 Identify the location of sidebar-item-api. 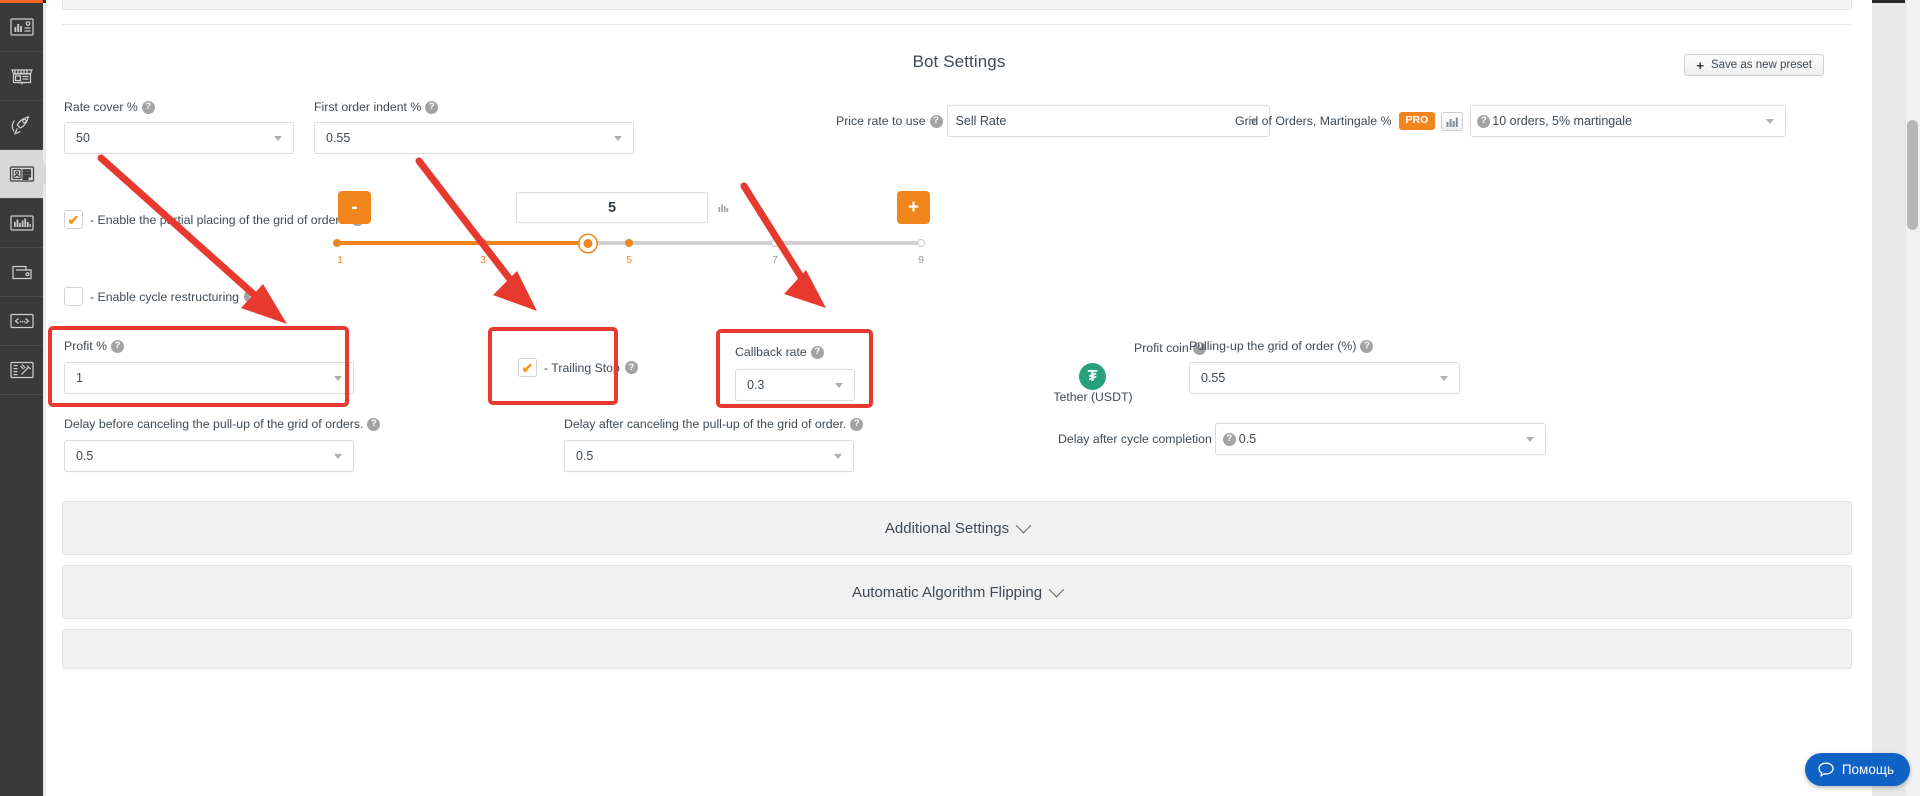
(21, 321).